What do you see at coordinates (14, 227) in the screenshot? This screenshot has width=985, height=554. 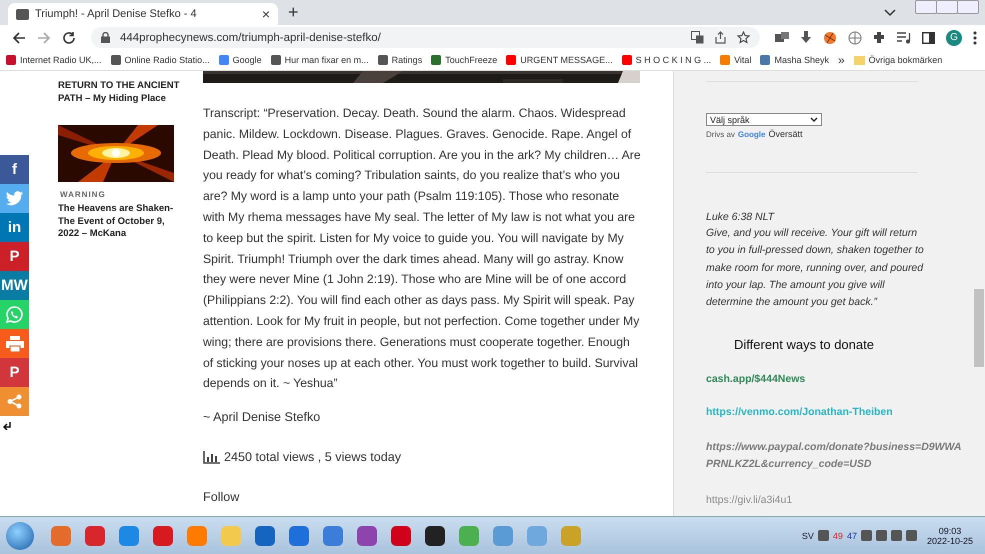 I see `share-button: in` at bounding box center [14, 227].